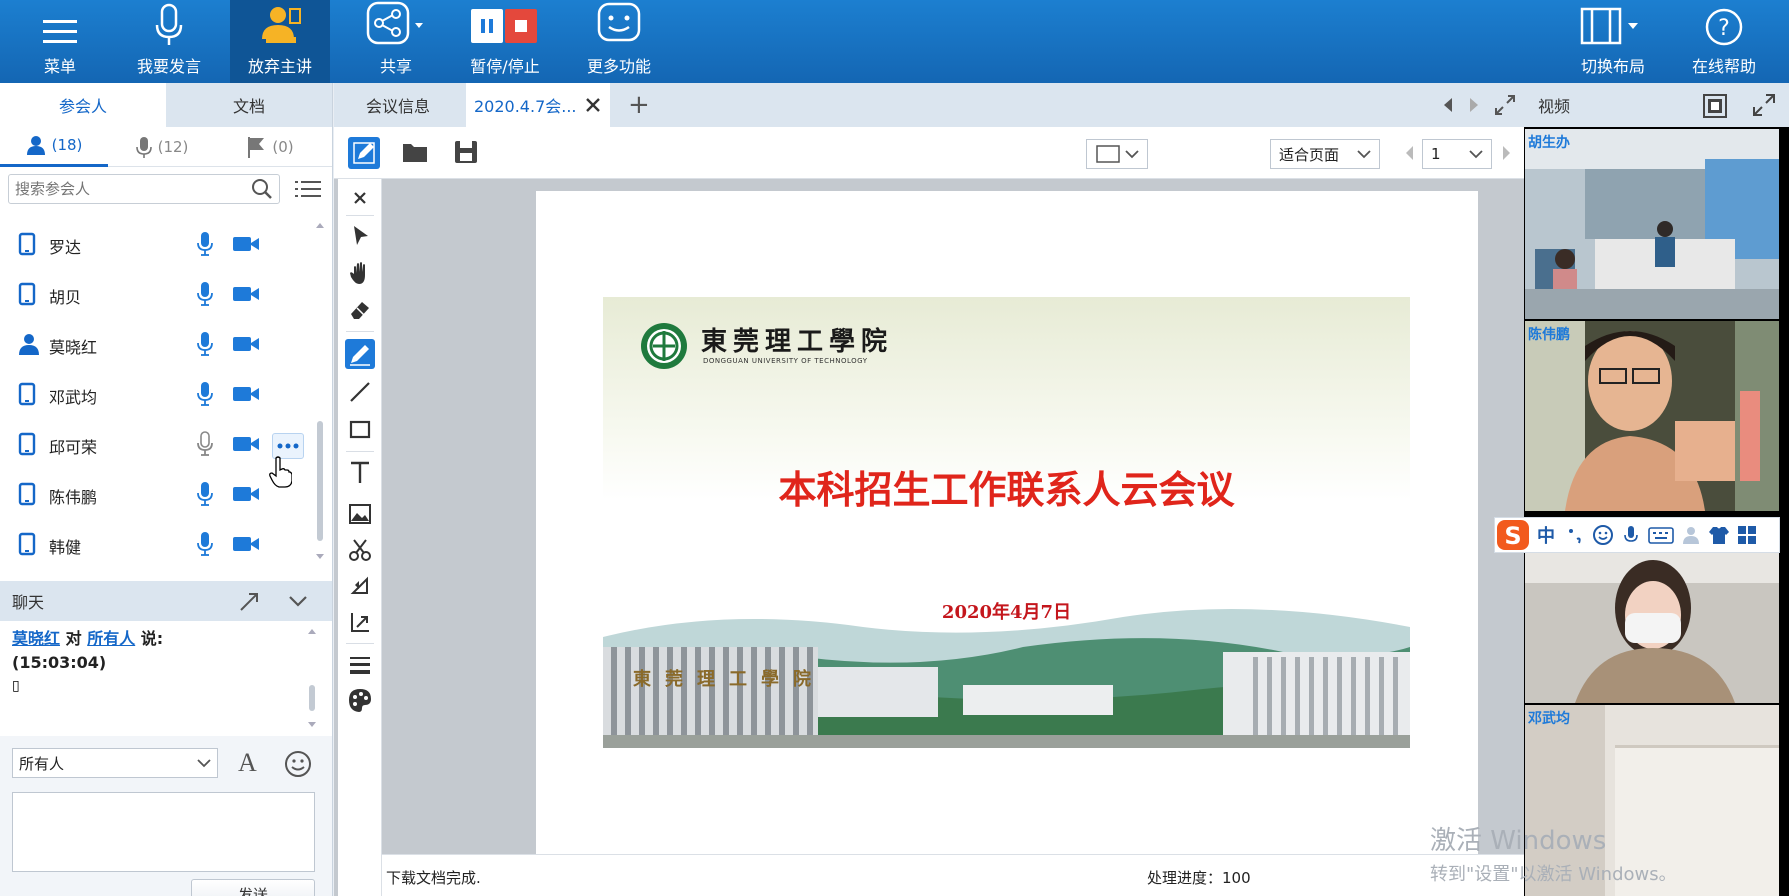 This screenshot has height=896, width=1789. What do you see at coordinates (1546, 535) in the screenshot?
I see `ime-mode: 中` at bounding box center [1546, 535].